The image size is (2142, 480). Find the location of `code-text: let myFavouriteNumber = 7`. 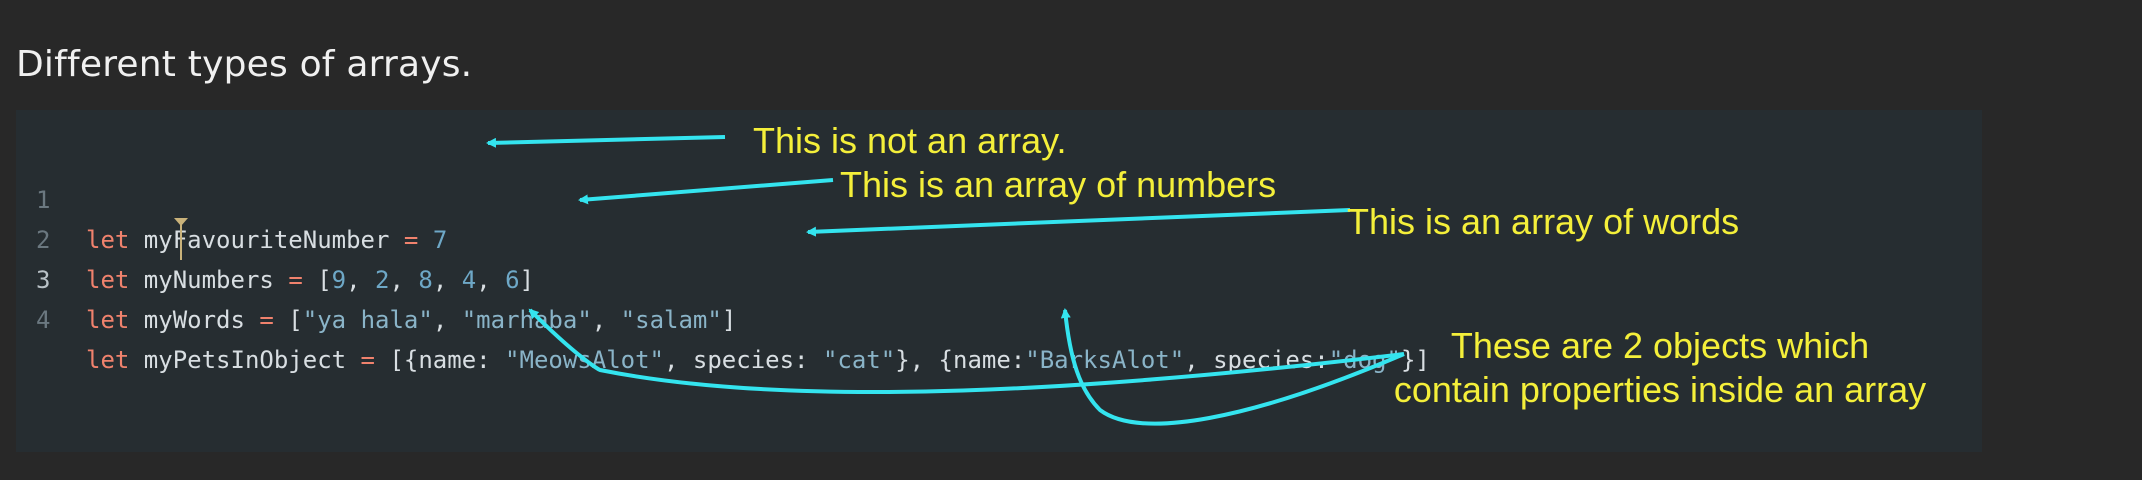

code-text: let myFavouriteNumber = 7 is located at coordinates (266, 240).